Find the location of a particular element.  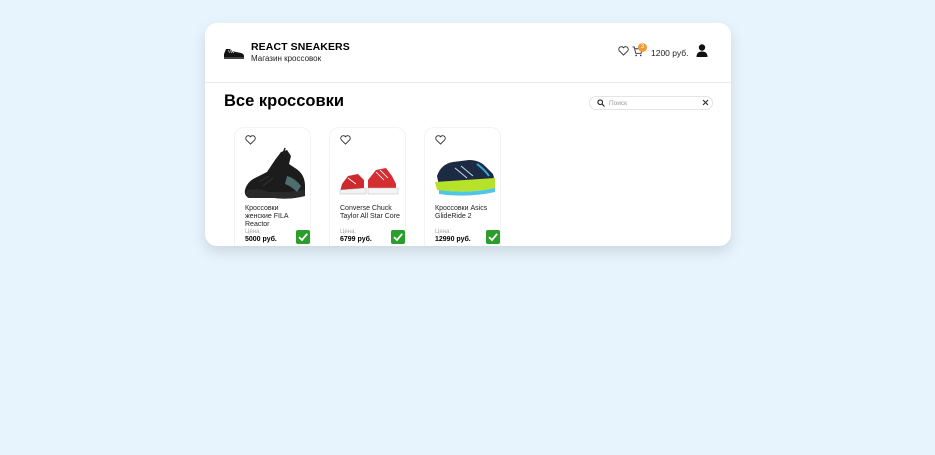

heart-icon is located at coordinates (623, 51).